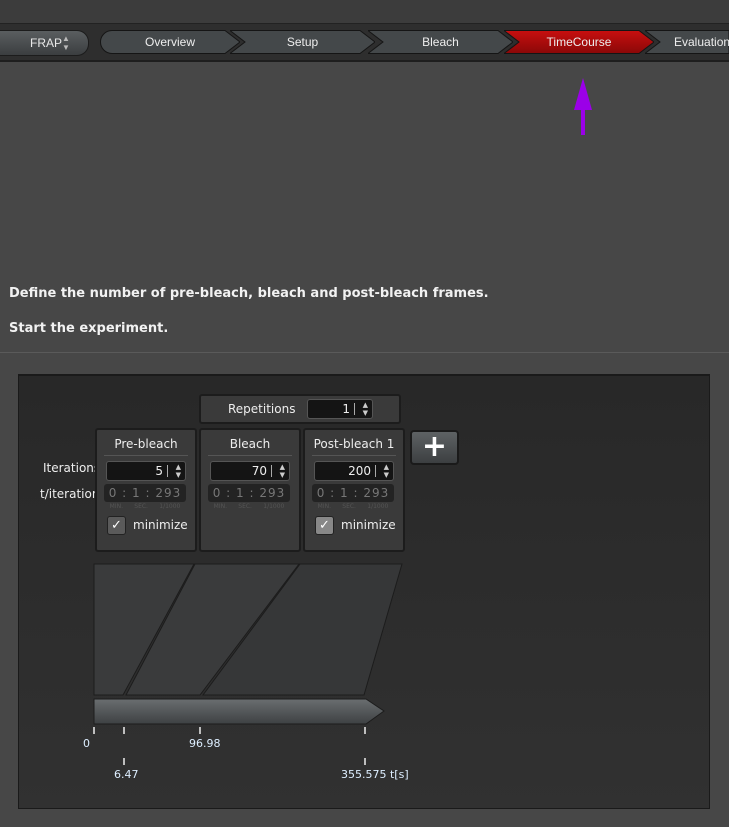 The width and height of the screenshot is (729, 827). Describe the element at coordinates (364, 352) in the screenshot. I see `divider` at that location.